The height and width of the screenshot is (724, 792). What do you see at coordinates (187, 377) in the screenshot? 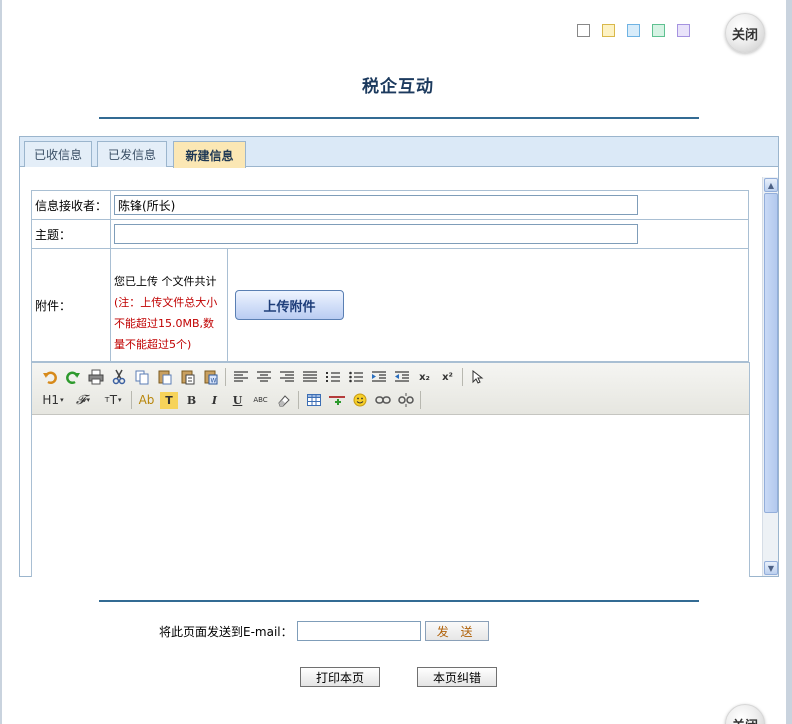
I see `paste-text-icon` at bounding box center [187, 377].